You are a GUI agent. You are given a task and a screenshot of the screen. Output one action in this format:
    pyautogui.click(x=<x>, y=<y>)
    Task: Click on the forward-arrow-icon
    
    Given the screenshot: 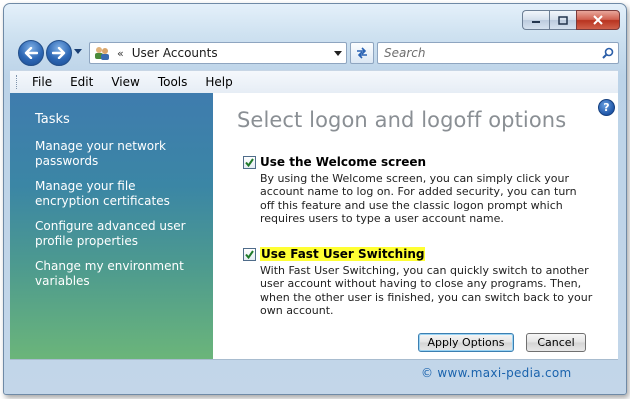 What is the action you would take?
    pyautogui.click(x=59, y=53)
    